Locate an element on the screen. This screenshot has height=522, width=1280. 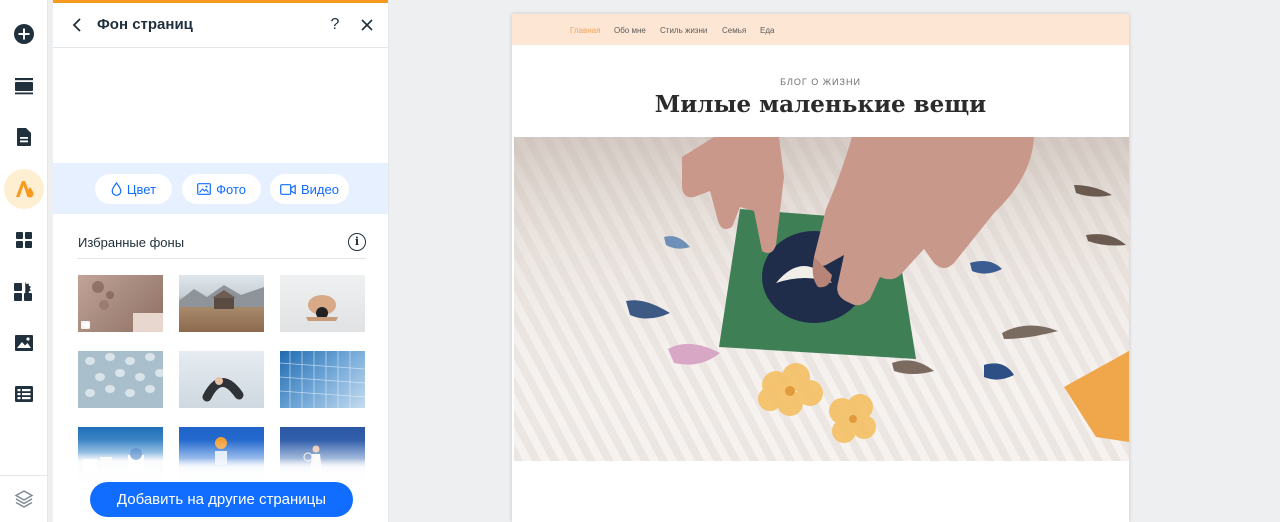
design-icon is located at coordinates (25, 189).